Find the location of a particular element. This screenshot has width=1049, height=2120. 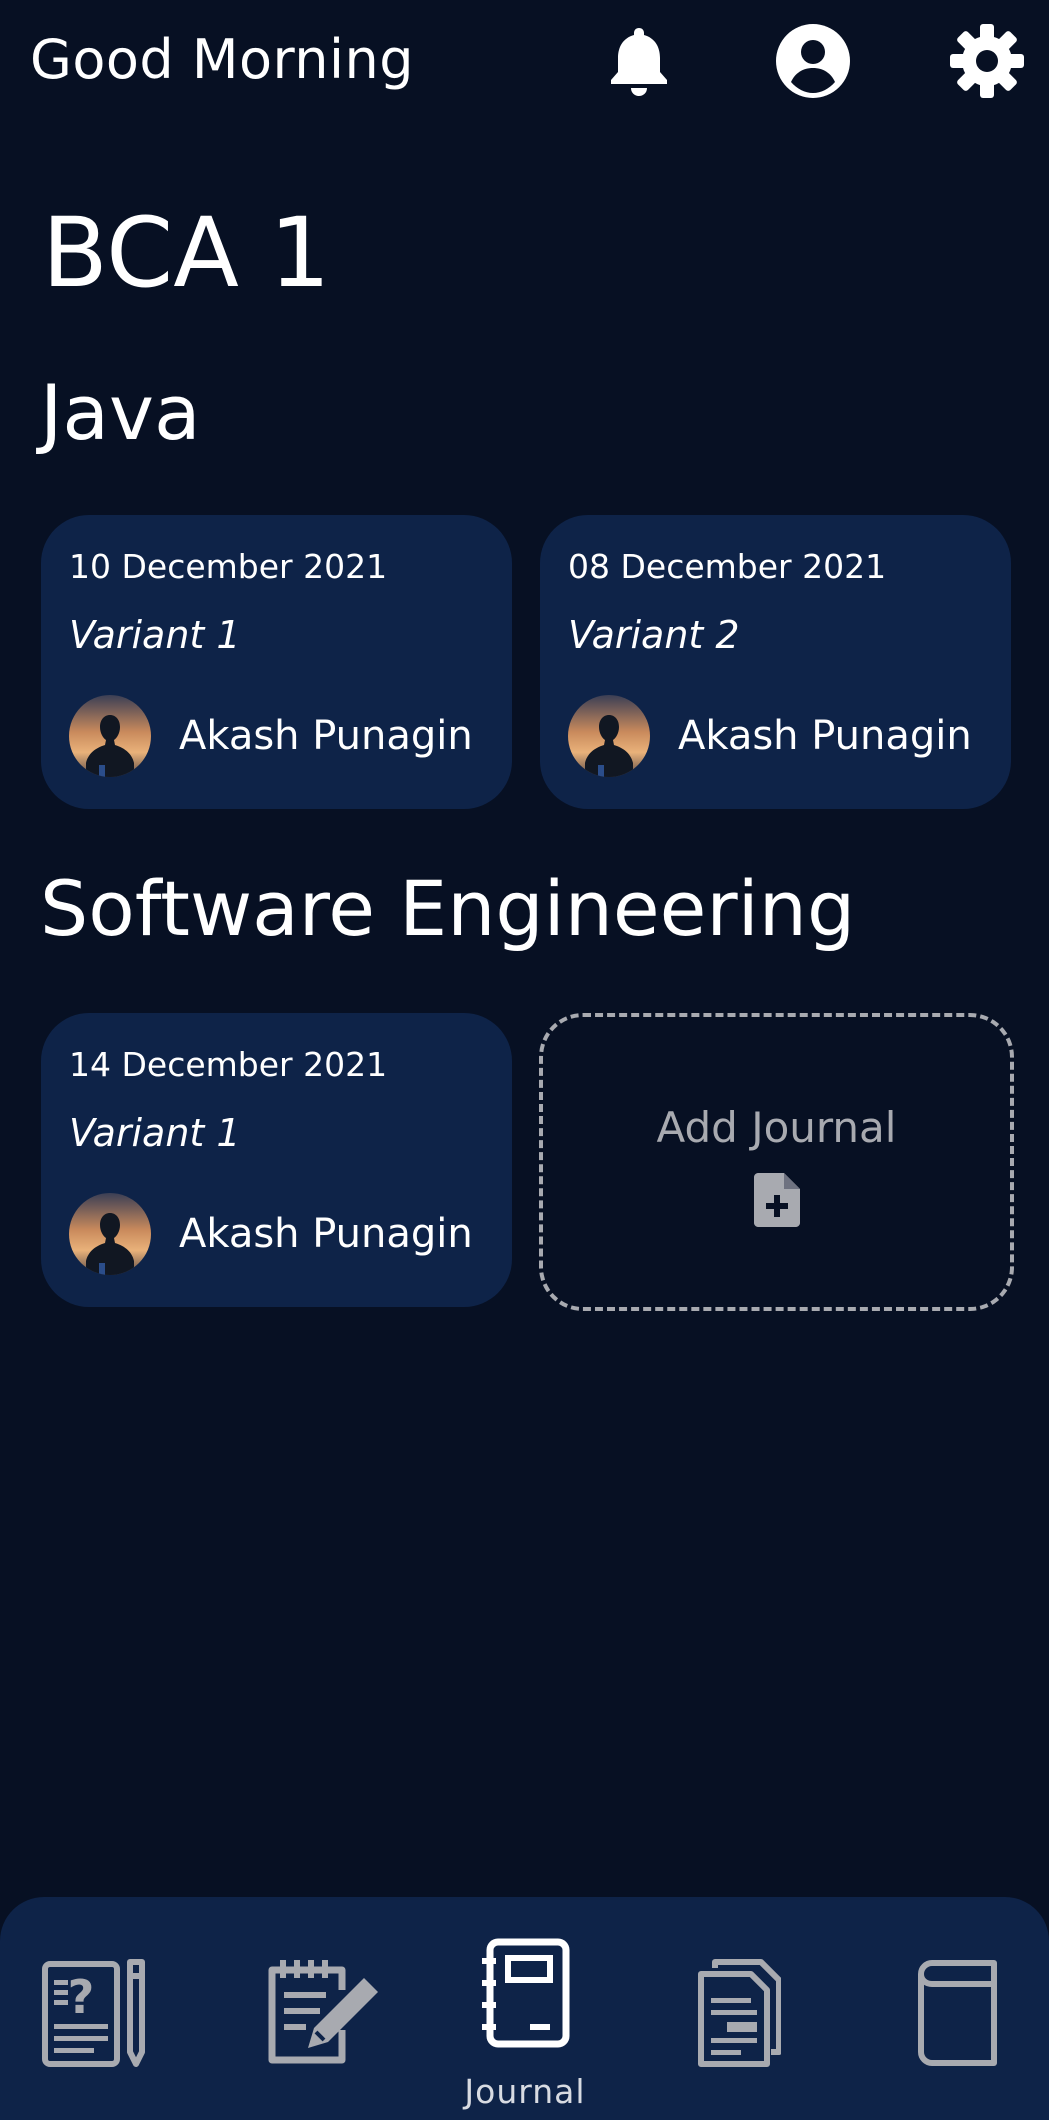

document-icon is located at coordinates (739, 2013).